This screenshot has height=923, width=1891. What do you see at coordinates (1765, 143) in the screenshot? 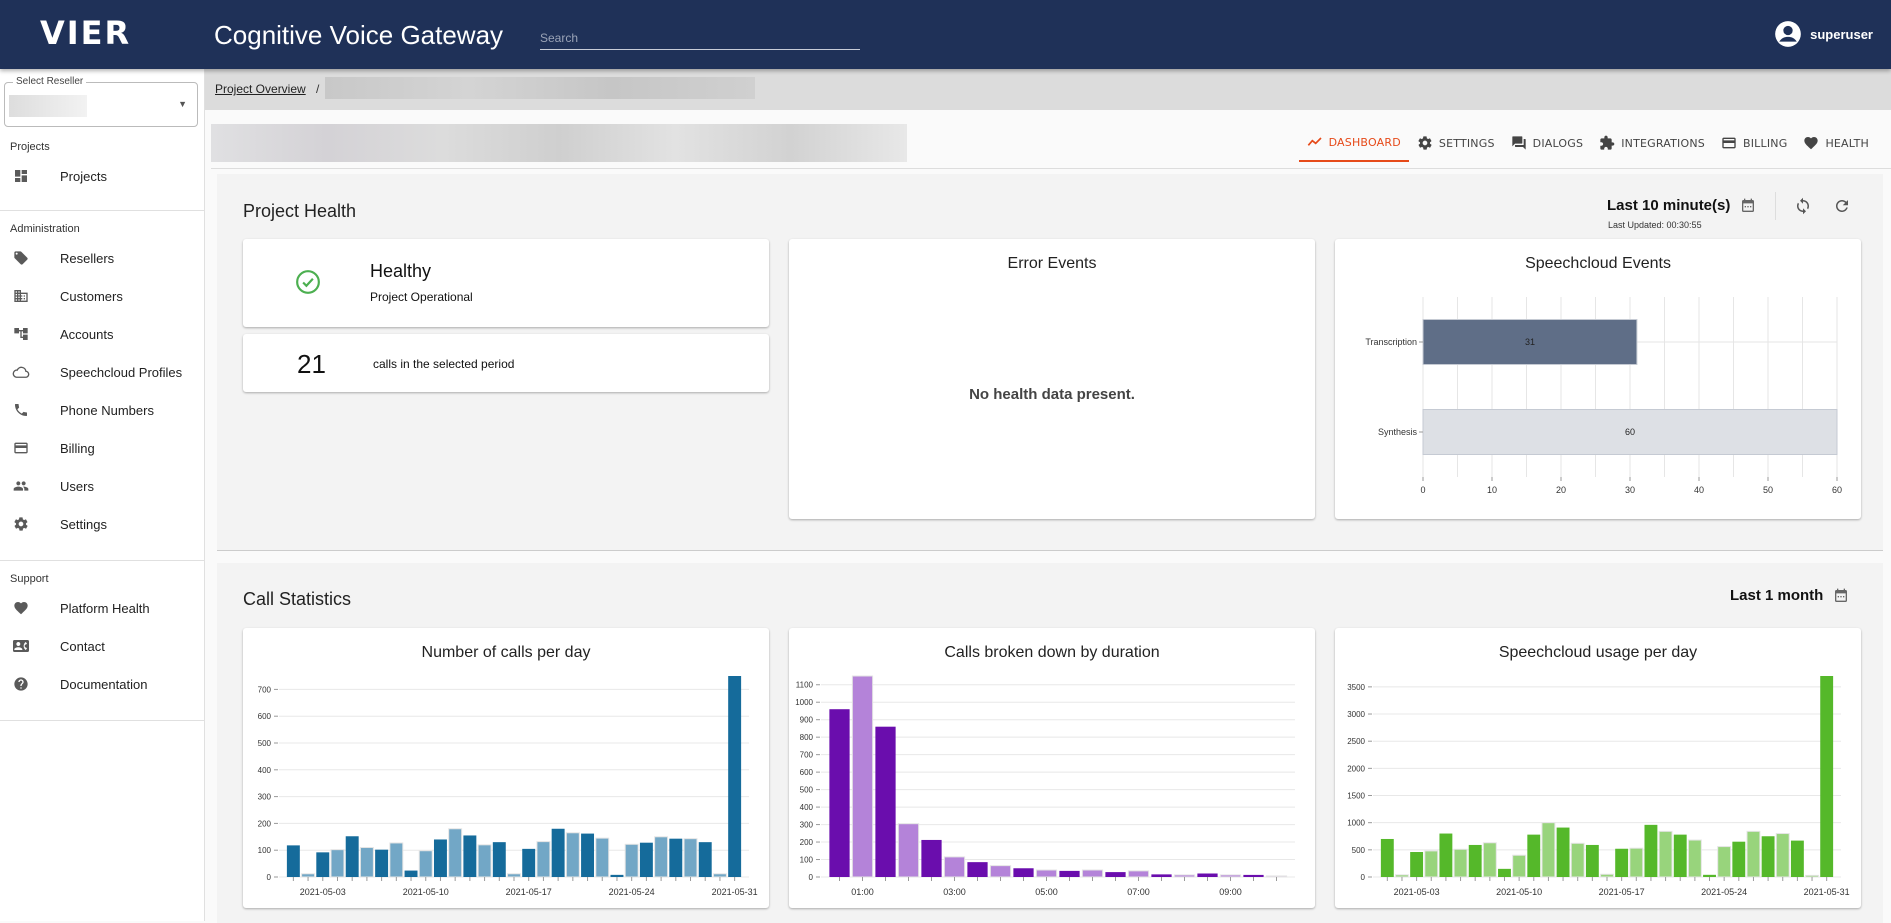
I see `tab-label: BILLING` at bounding box center [1765, 143].